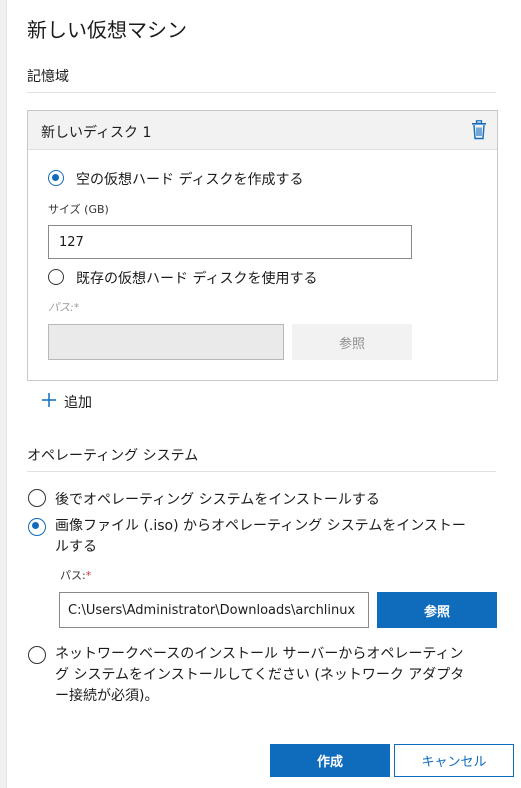 This screenshot has height=788, width=521. Describe the element at coordinates (260, 537) in the screenshot. I see `radio-install-from-iso-label: 画像ファイル (.iso) からオペレーティング システムをインストー ルする` at that location.